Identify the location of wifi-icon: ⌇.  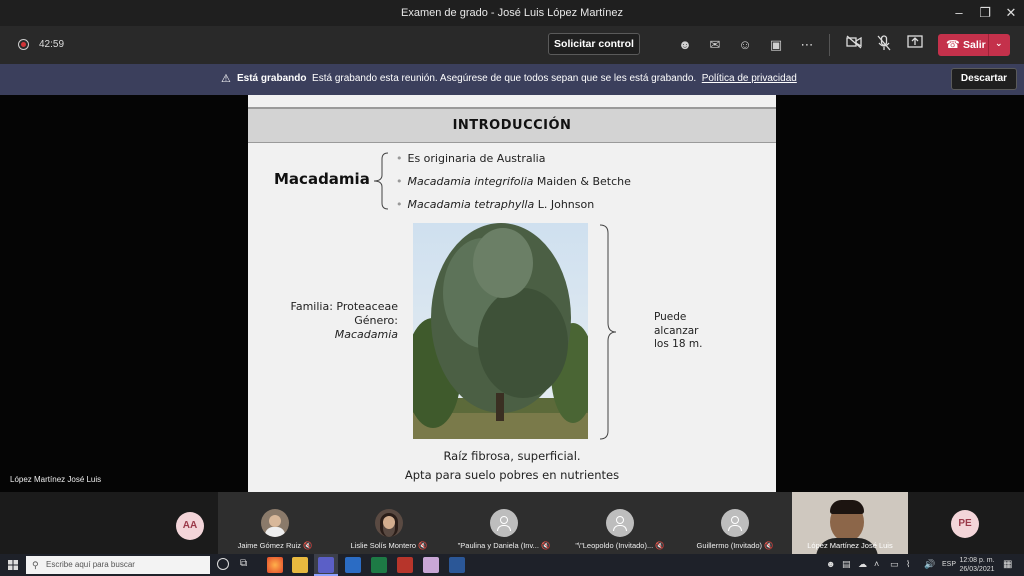
(908, 564).